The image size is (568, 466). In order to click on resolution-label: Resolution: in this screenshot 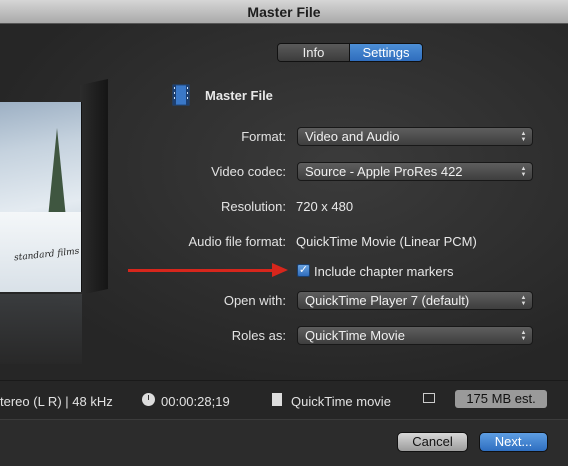, I will do `click(253, 206)`.